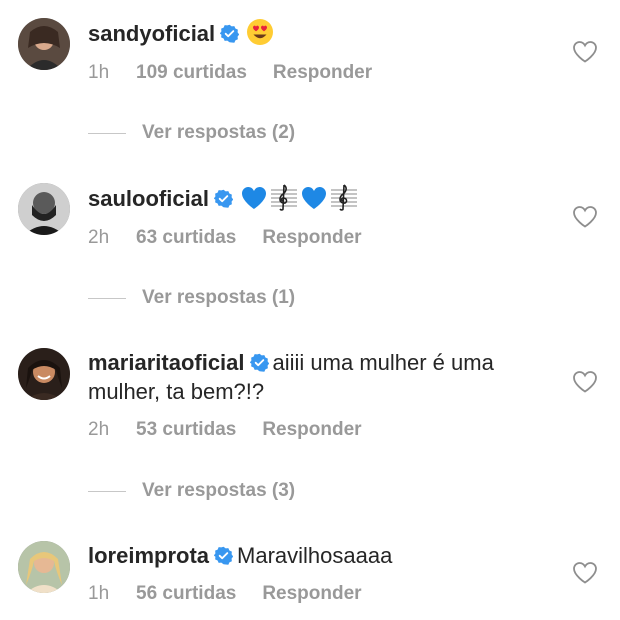 The width and height of the screenshot is (620, 620). What do you see at coordinates (324, 391) in the screenshot?
I see `comment-text-continued: mulher, ta bem?!?` at bounding box center [324, 391].